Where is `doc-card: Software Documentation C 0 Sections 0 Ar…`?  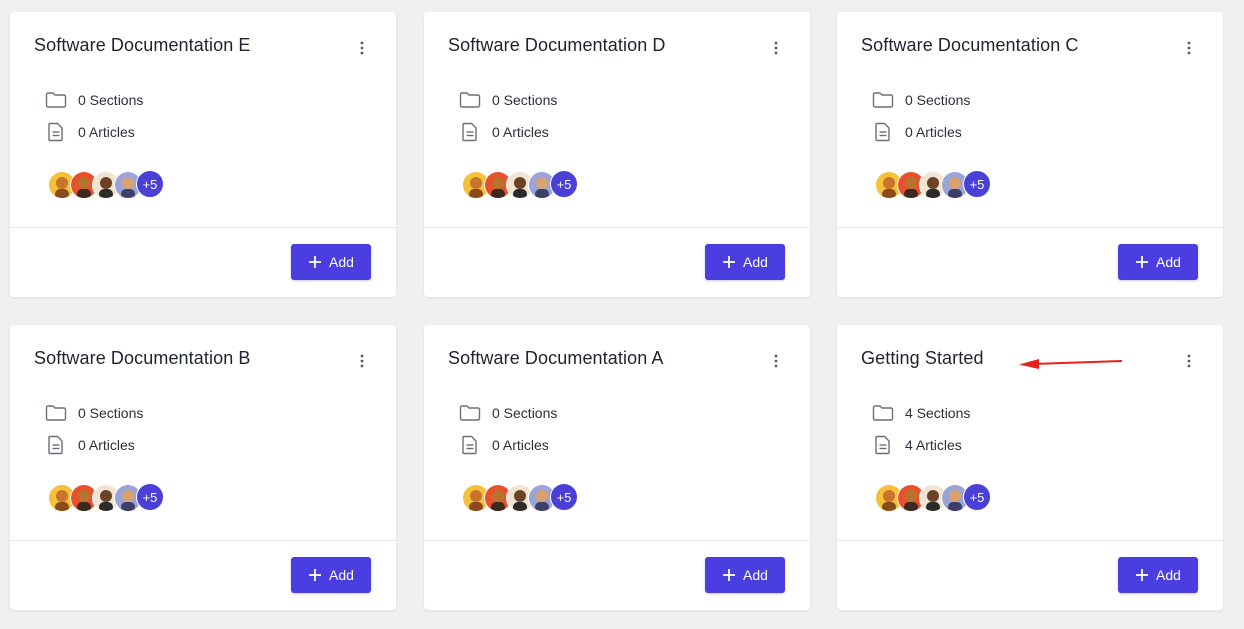
doc-card: Software Documentation C 0 Sections 0 Ar… is located at coordinates (1030, 154).